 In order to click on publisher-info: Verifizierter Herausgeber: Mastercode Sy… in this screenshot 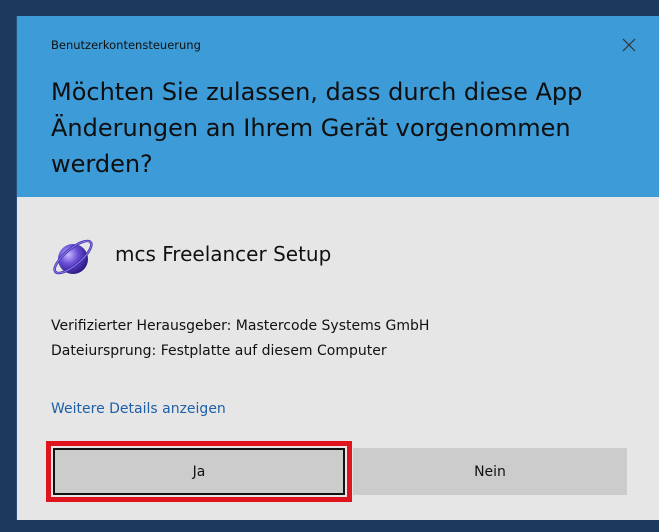, I will do `click(240, 326)`.